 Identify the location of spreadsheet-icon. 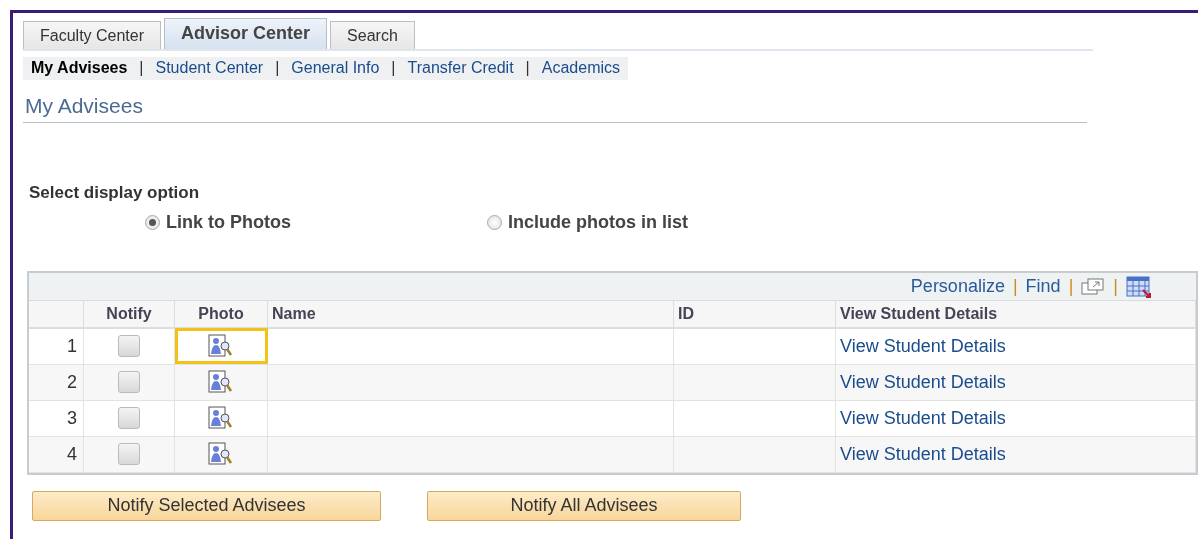
(1139, 286).